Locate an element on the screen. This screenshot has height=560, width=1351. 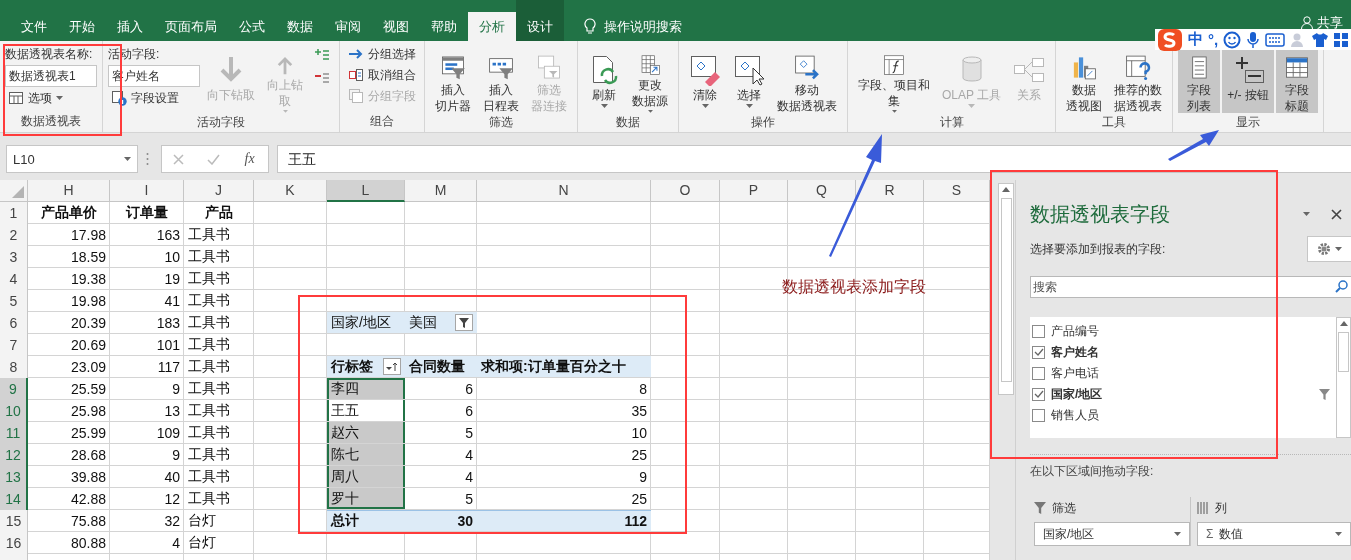
ribbon-tab: 审阅 is located at coordinates (348, 26).